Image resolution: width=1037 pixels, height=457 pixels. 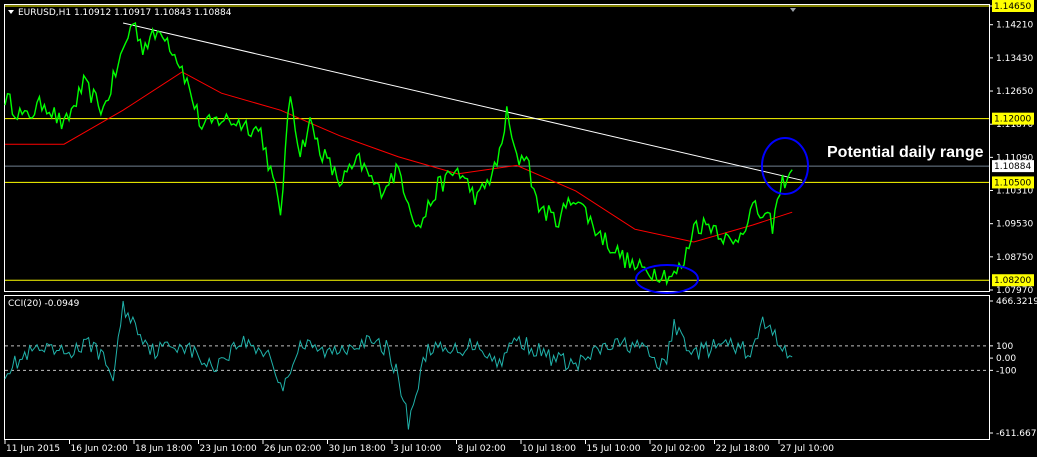 I want to click on indicator-header: CCI(20) -0.0949, so click(x=44, y=304).